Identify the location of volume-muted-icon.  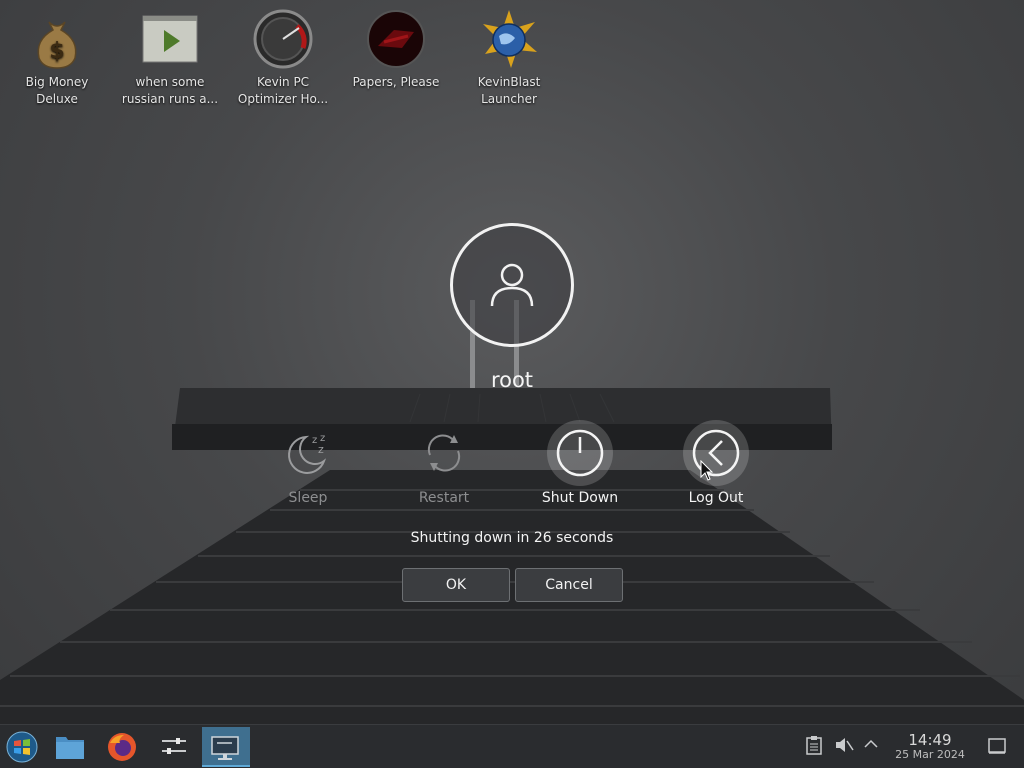
(844, 745).